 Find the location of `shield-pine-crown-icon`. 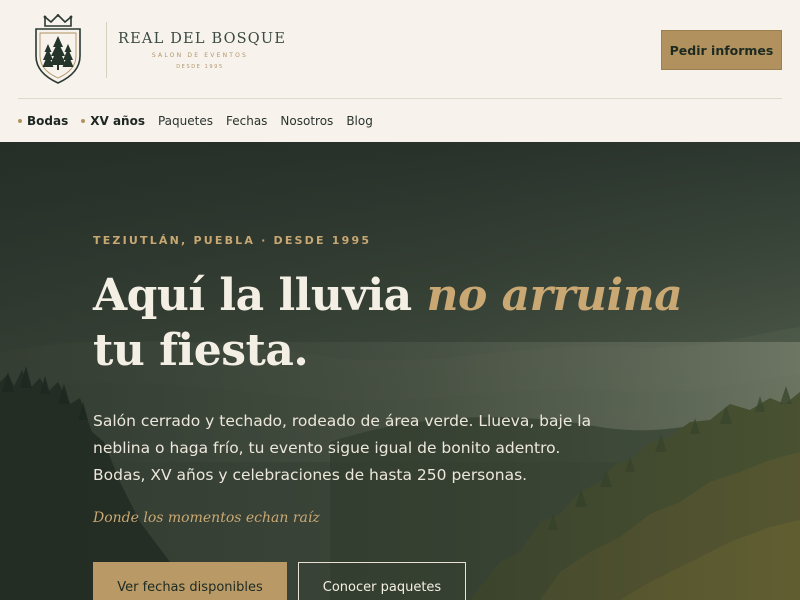

shield-pine-crown-icon is located at coordinates (58, 49).